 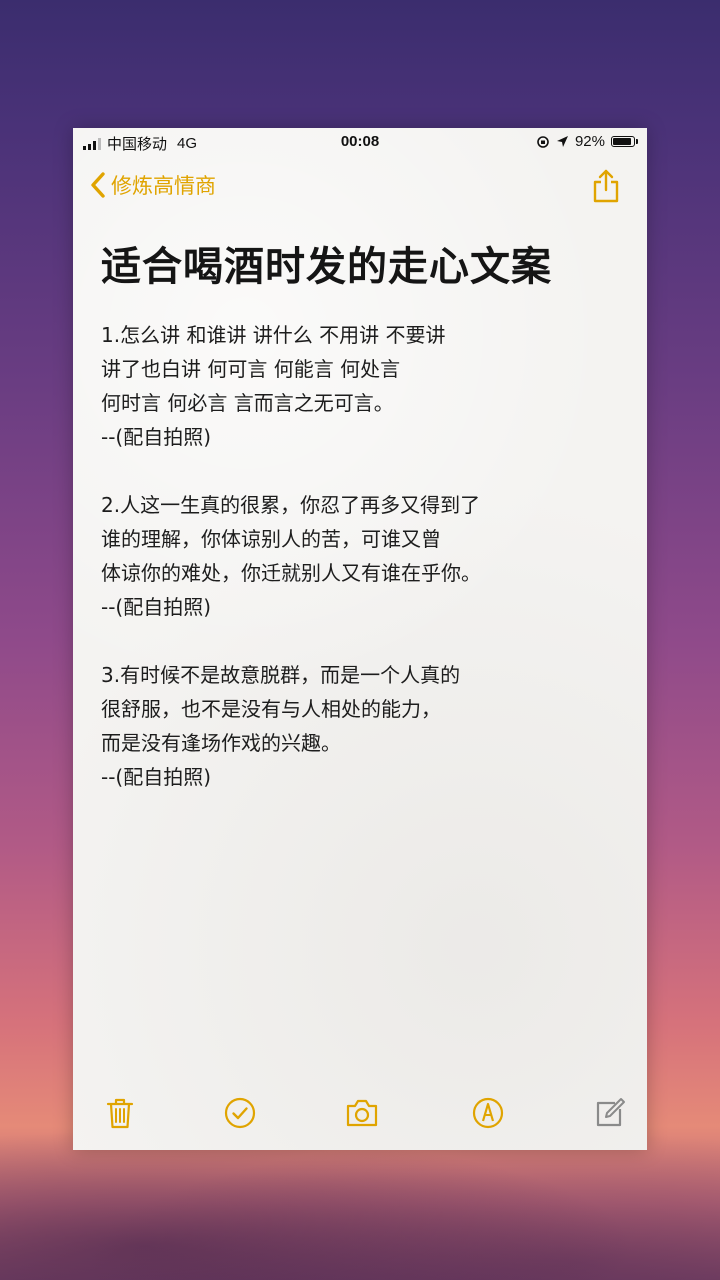 I want to click on note-line: 讲了也白讲 何可言 何能言 何处言, so click(x=251, y=369).